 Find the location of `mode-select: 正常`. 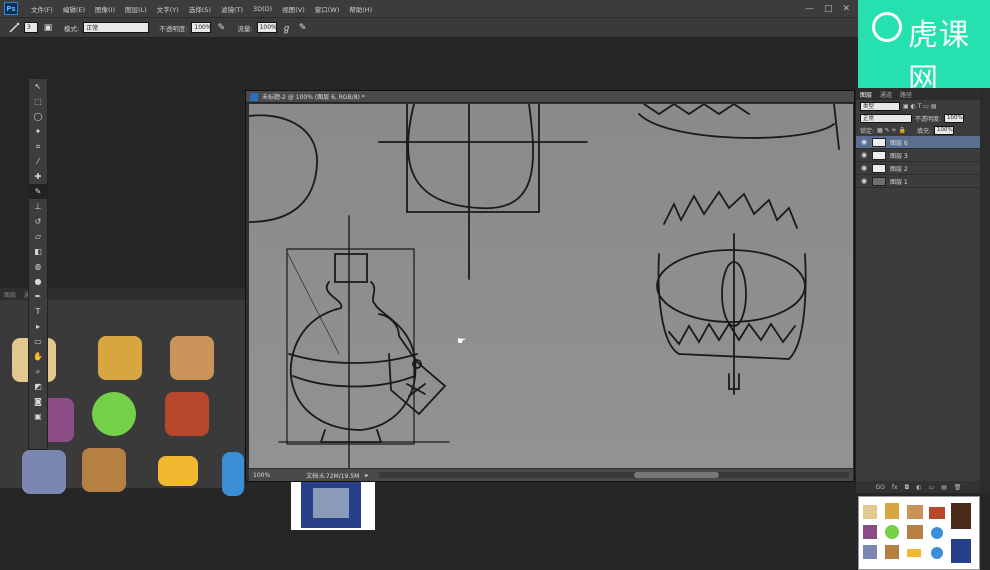

mode-select: 正常 is located at coordinates (116, 27).